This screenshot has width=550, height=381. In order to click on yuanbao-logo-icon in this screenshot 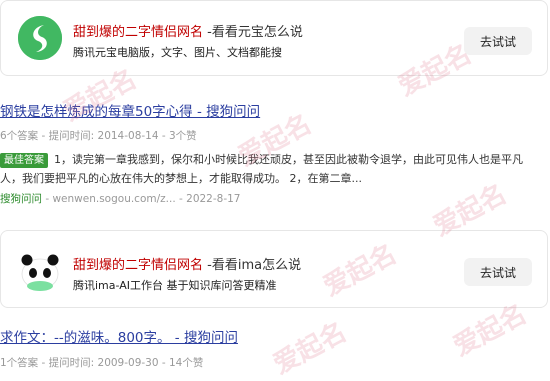, I will do `click(40, 38)`.